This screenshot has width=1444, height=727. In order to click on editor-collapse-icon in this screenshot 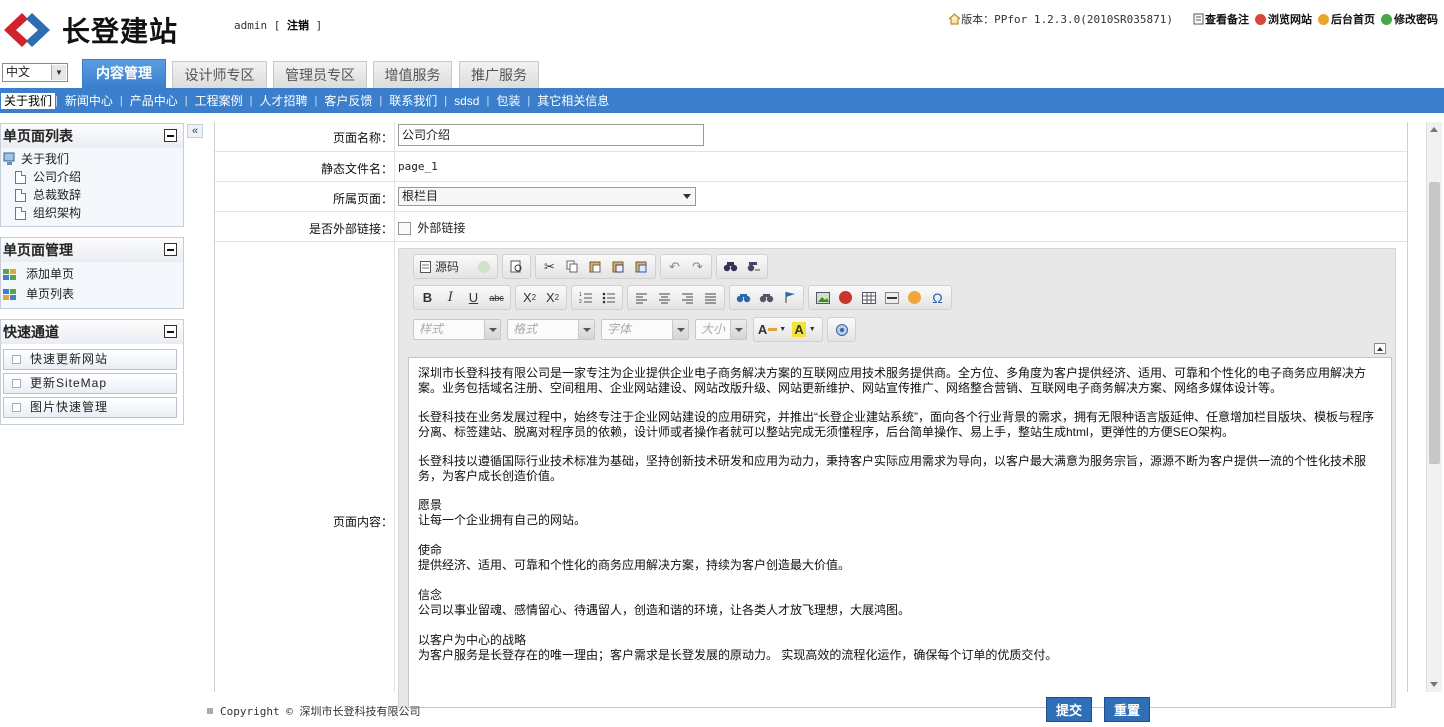, I will do `click(1380, 348)`.